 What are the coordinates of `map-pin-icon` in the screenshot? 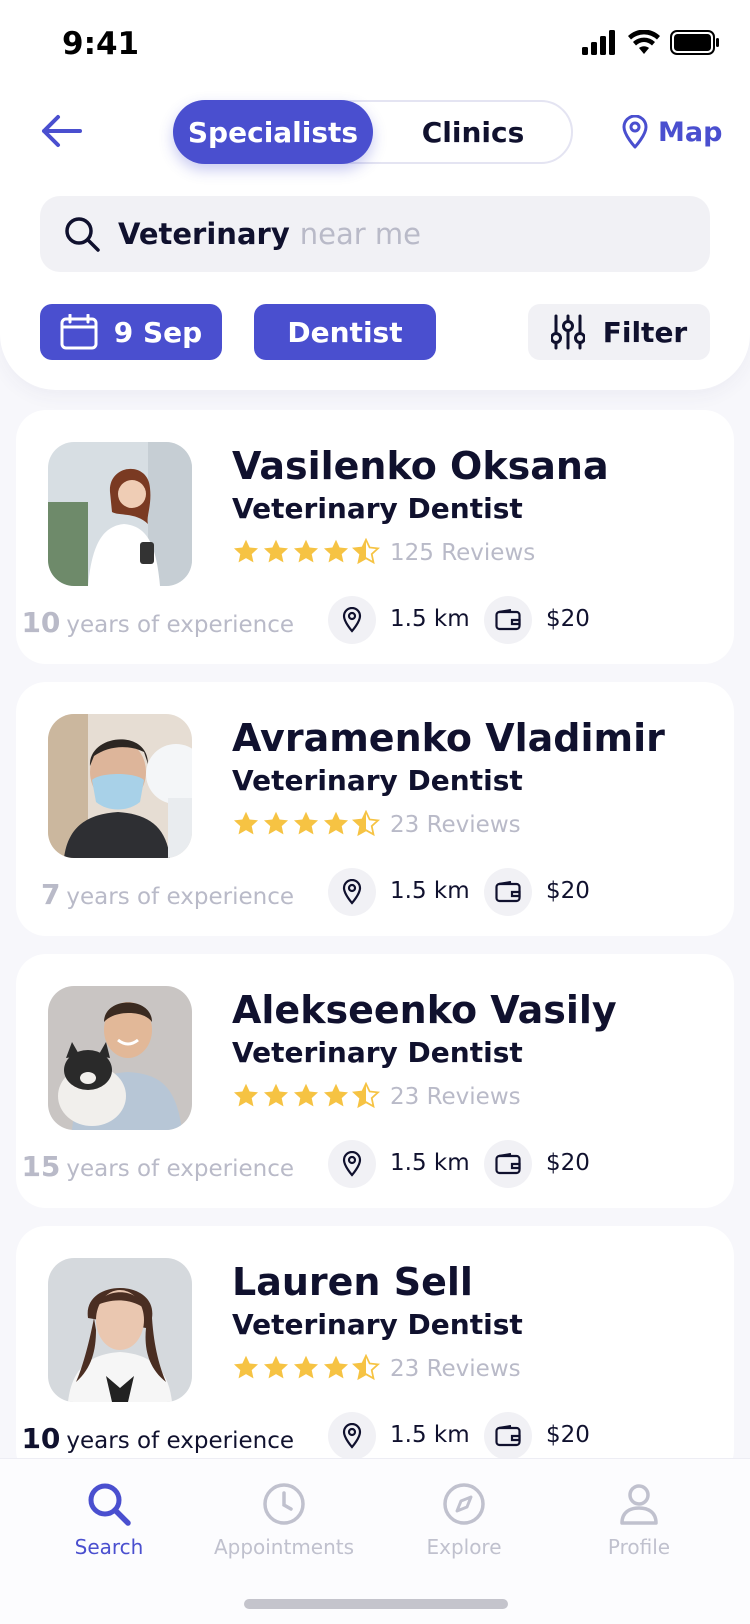 It's located at (635, 132).